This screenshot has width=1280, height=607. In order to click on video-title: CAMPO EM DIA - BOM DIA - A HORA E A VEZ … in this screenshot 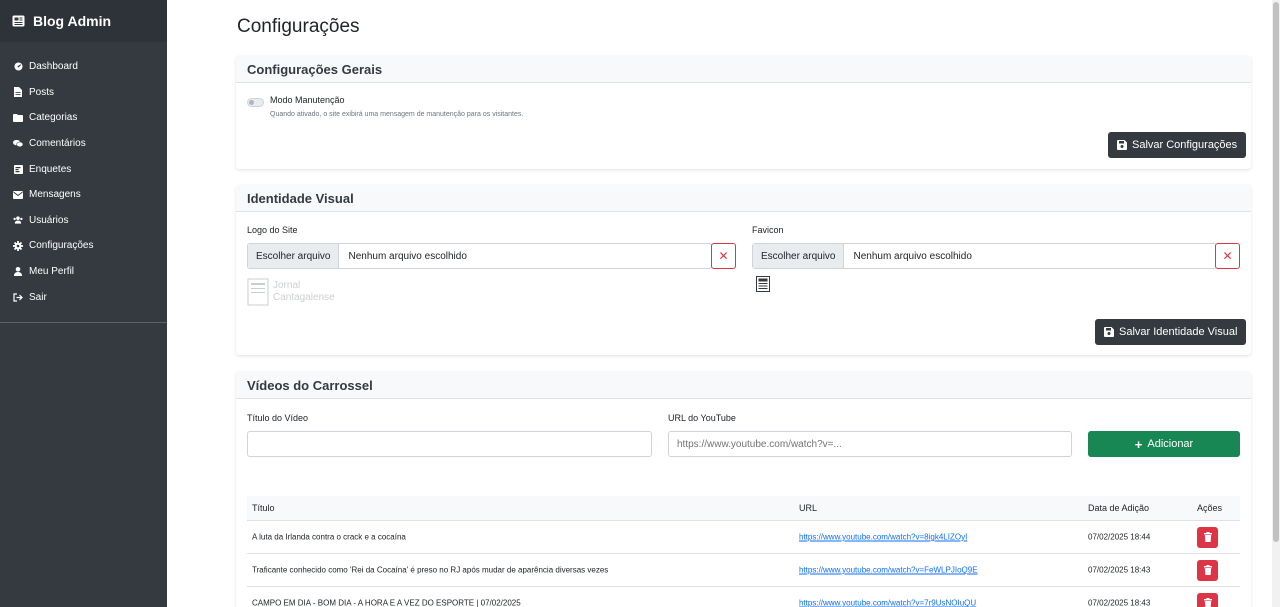, I will do `click(386, 602)`.